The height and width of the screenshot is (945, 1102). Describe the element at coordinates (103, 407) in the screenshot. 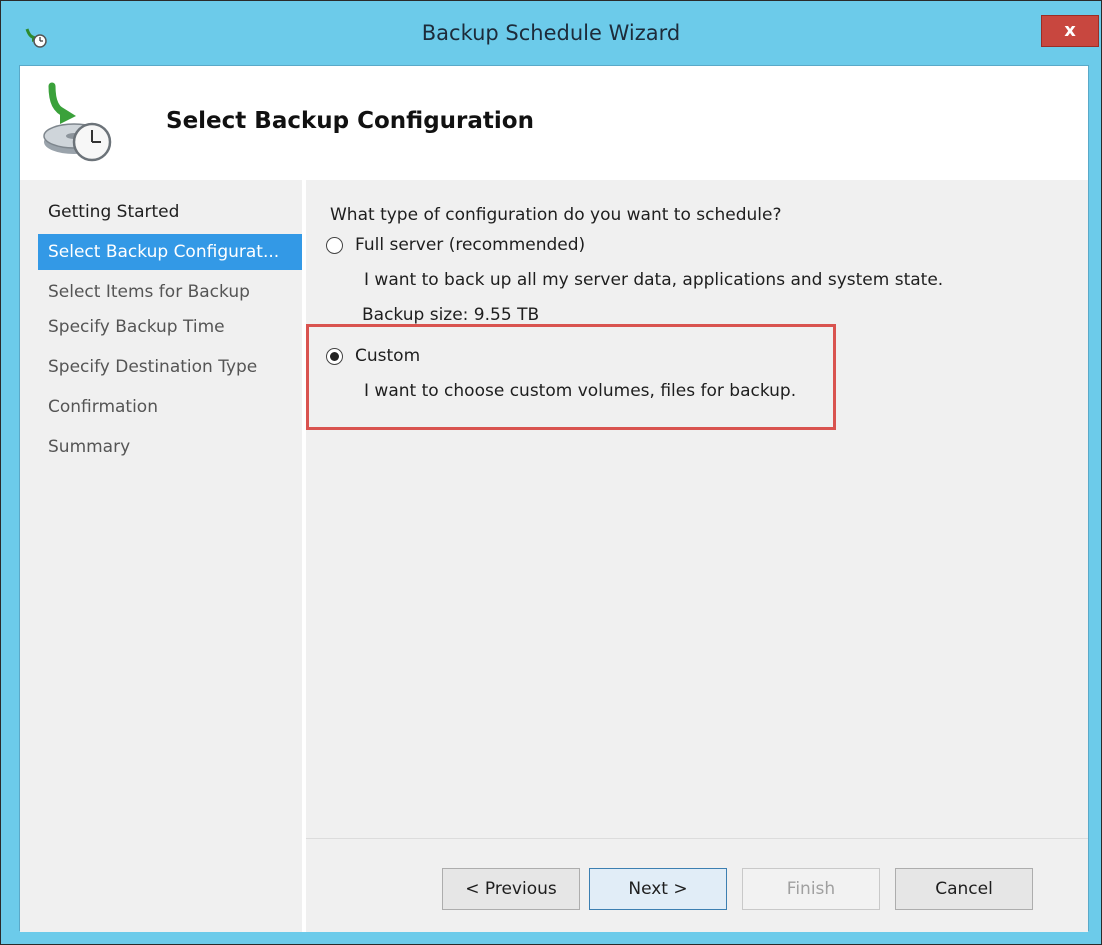

I see `nav-item-confirmation: Confirmation` at that location.